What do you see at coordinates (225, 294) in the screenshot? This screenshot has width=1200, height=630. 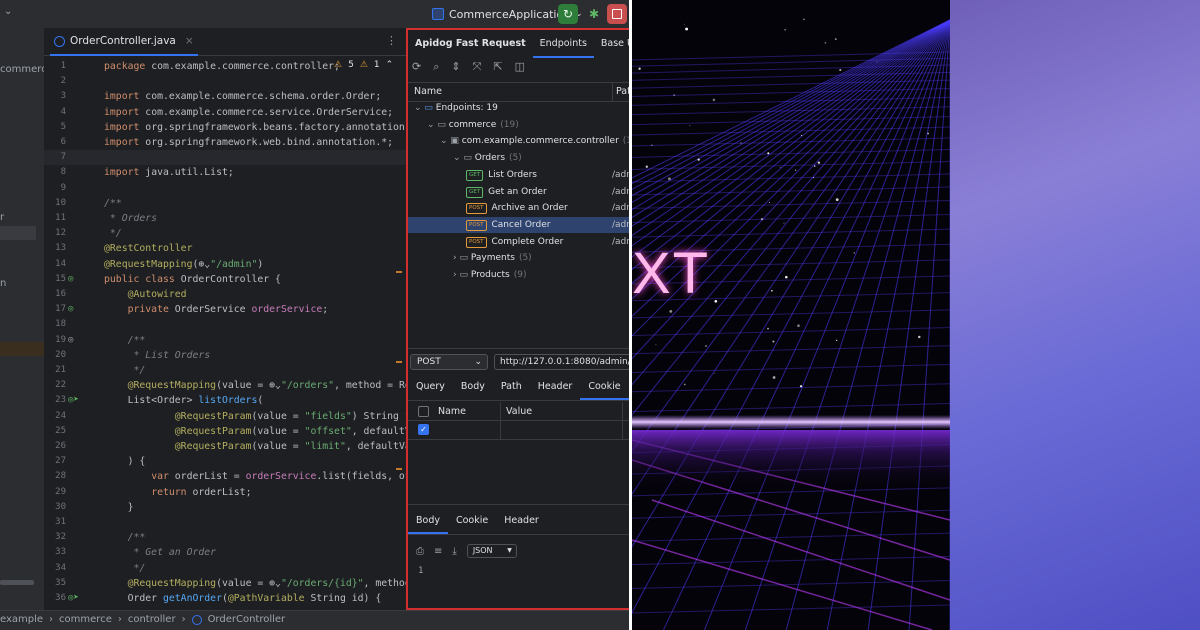 I see `code-line: 16 @Autowired` at bounding box center [225, 294].